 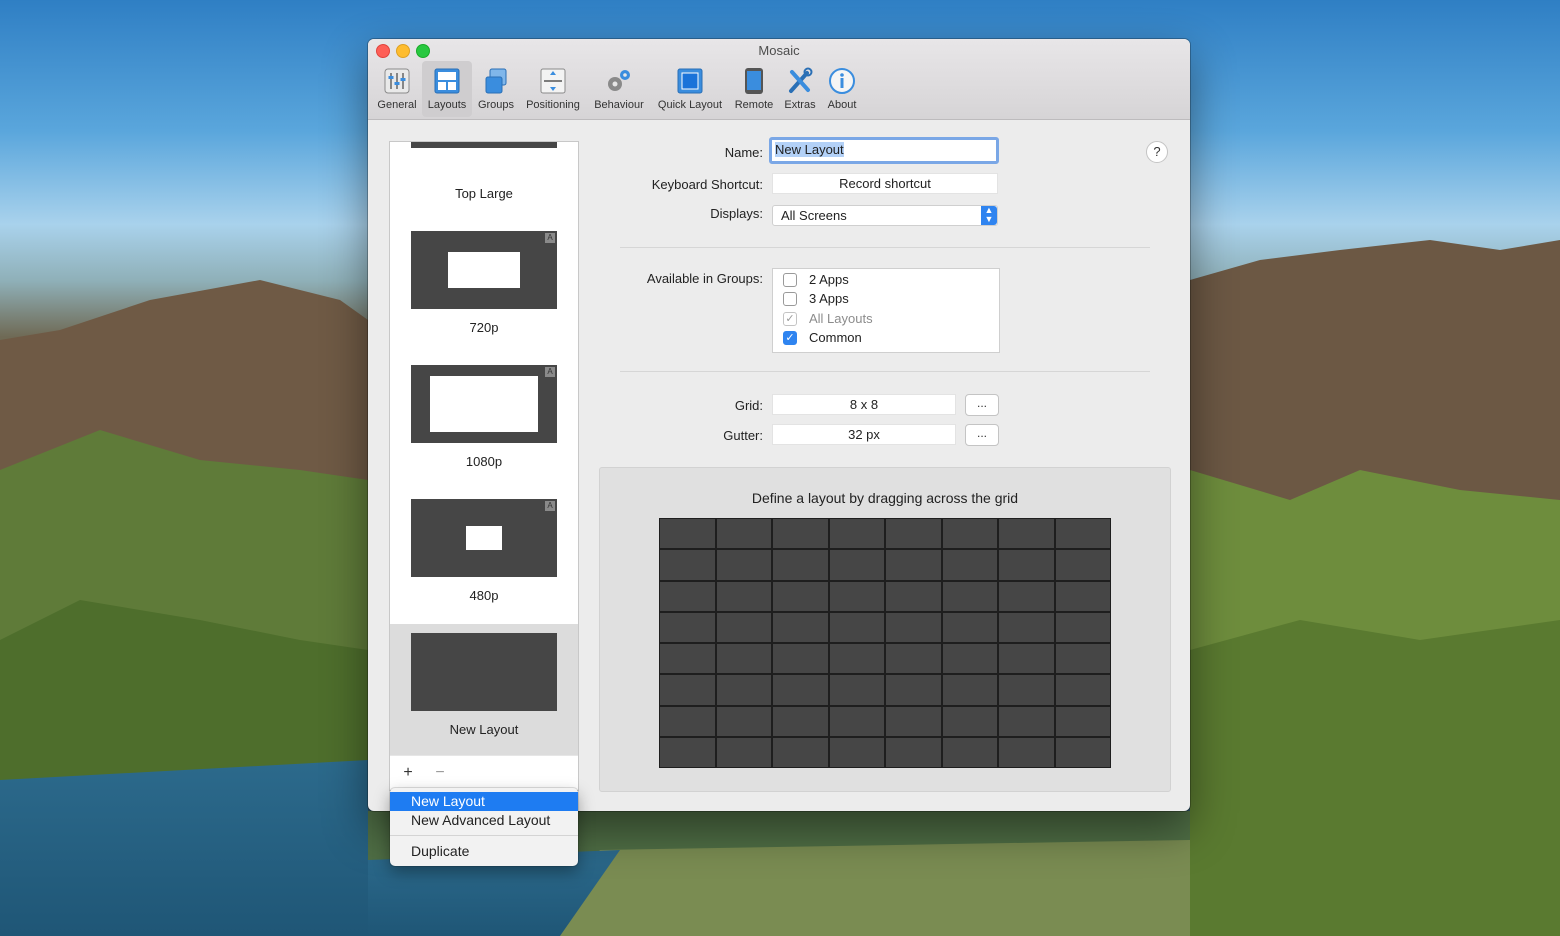 I want to click on tab-about: About, so click(x=842, y=89).